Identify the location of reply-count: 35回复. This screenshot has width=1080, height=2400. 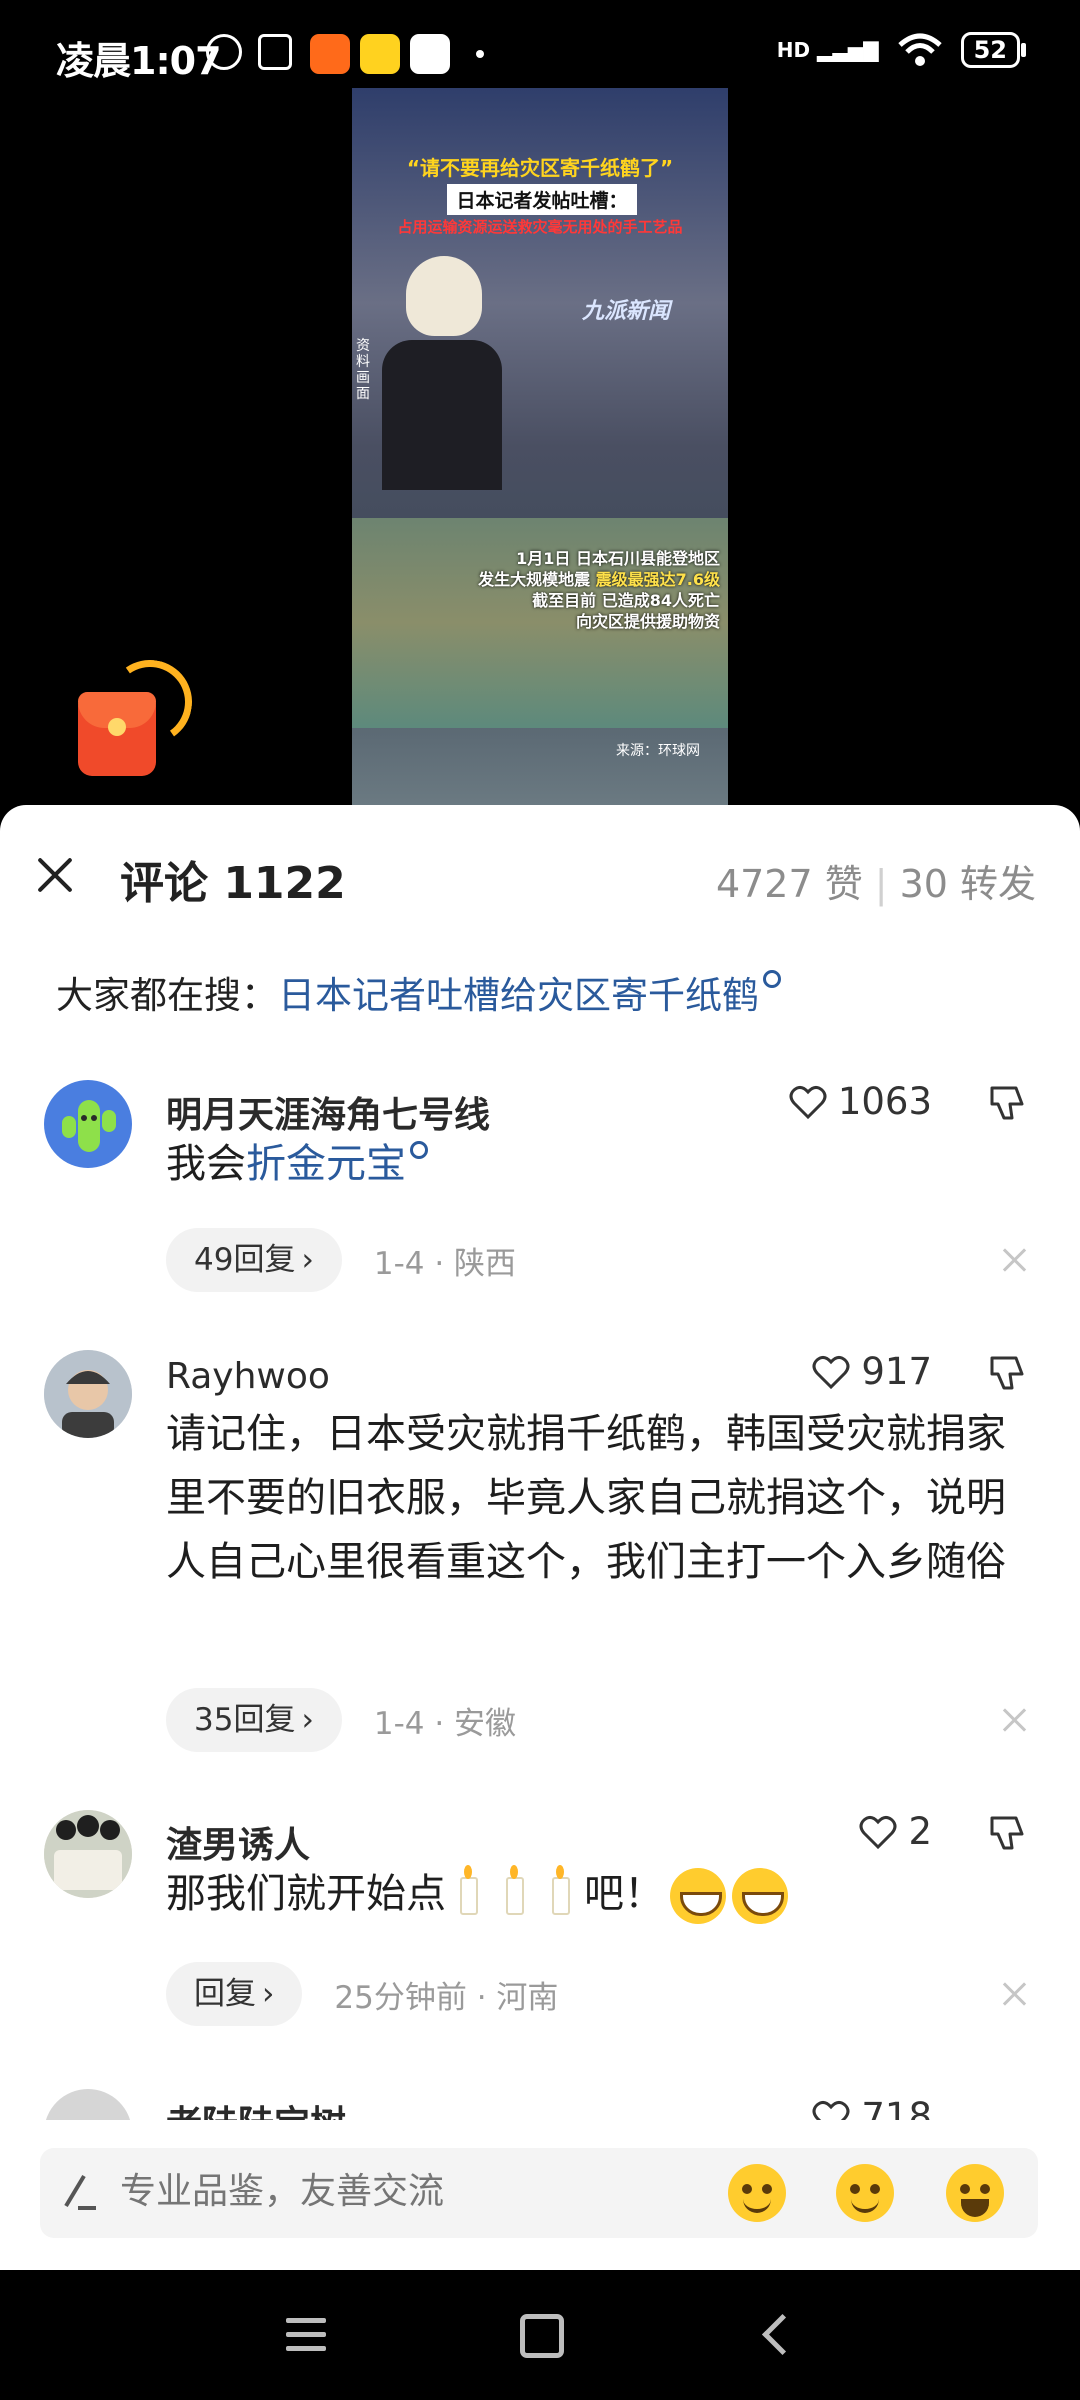
(245, 1720).